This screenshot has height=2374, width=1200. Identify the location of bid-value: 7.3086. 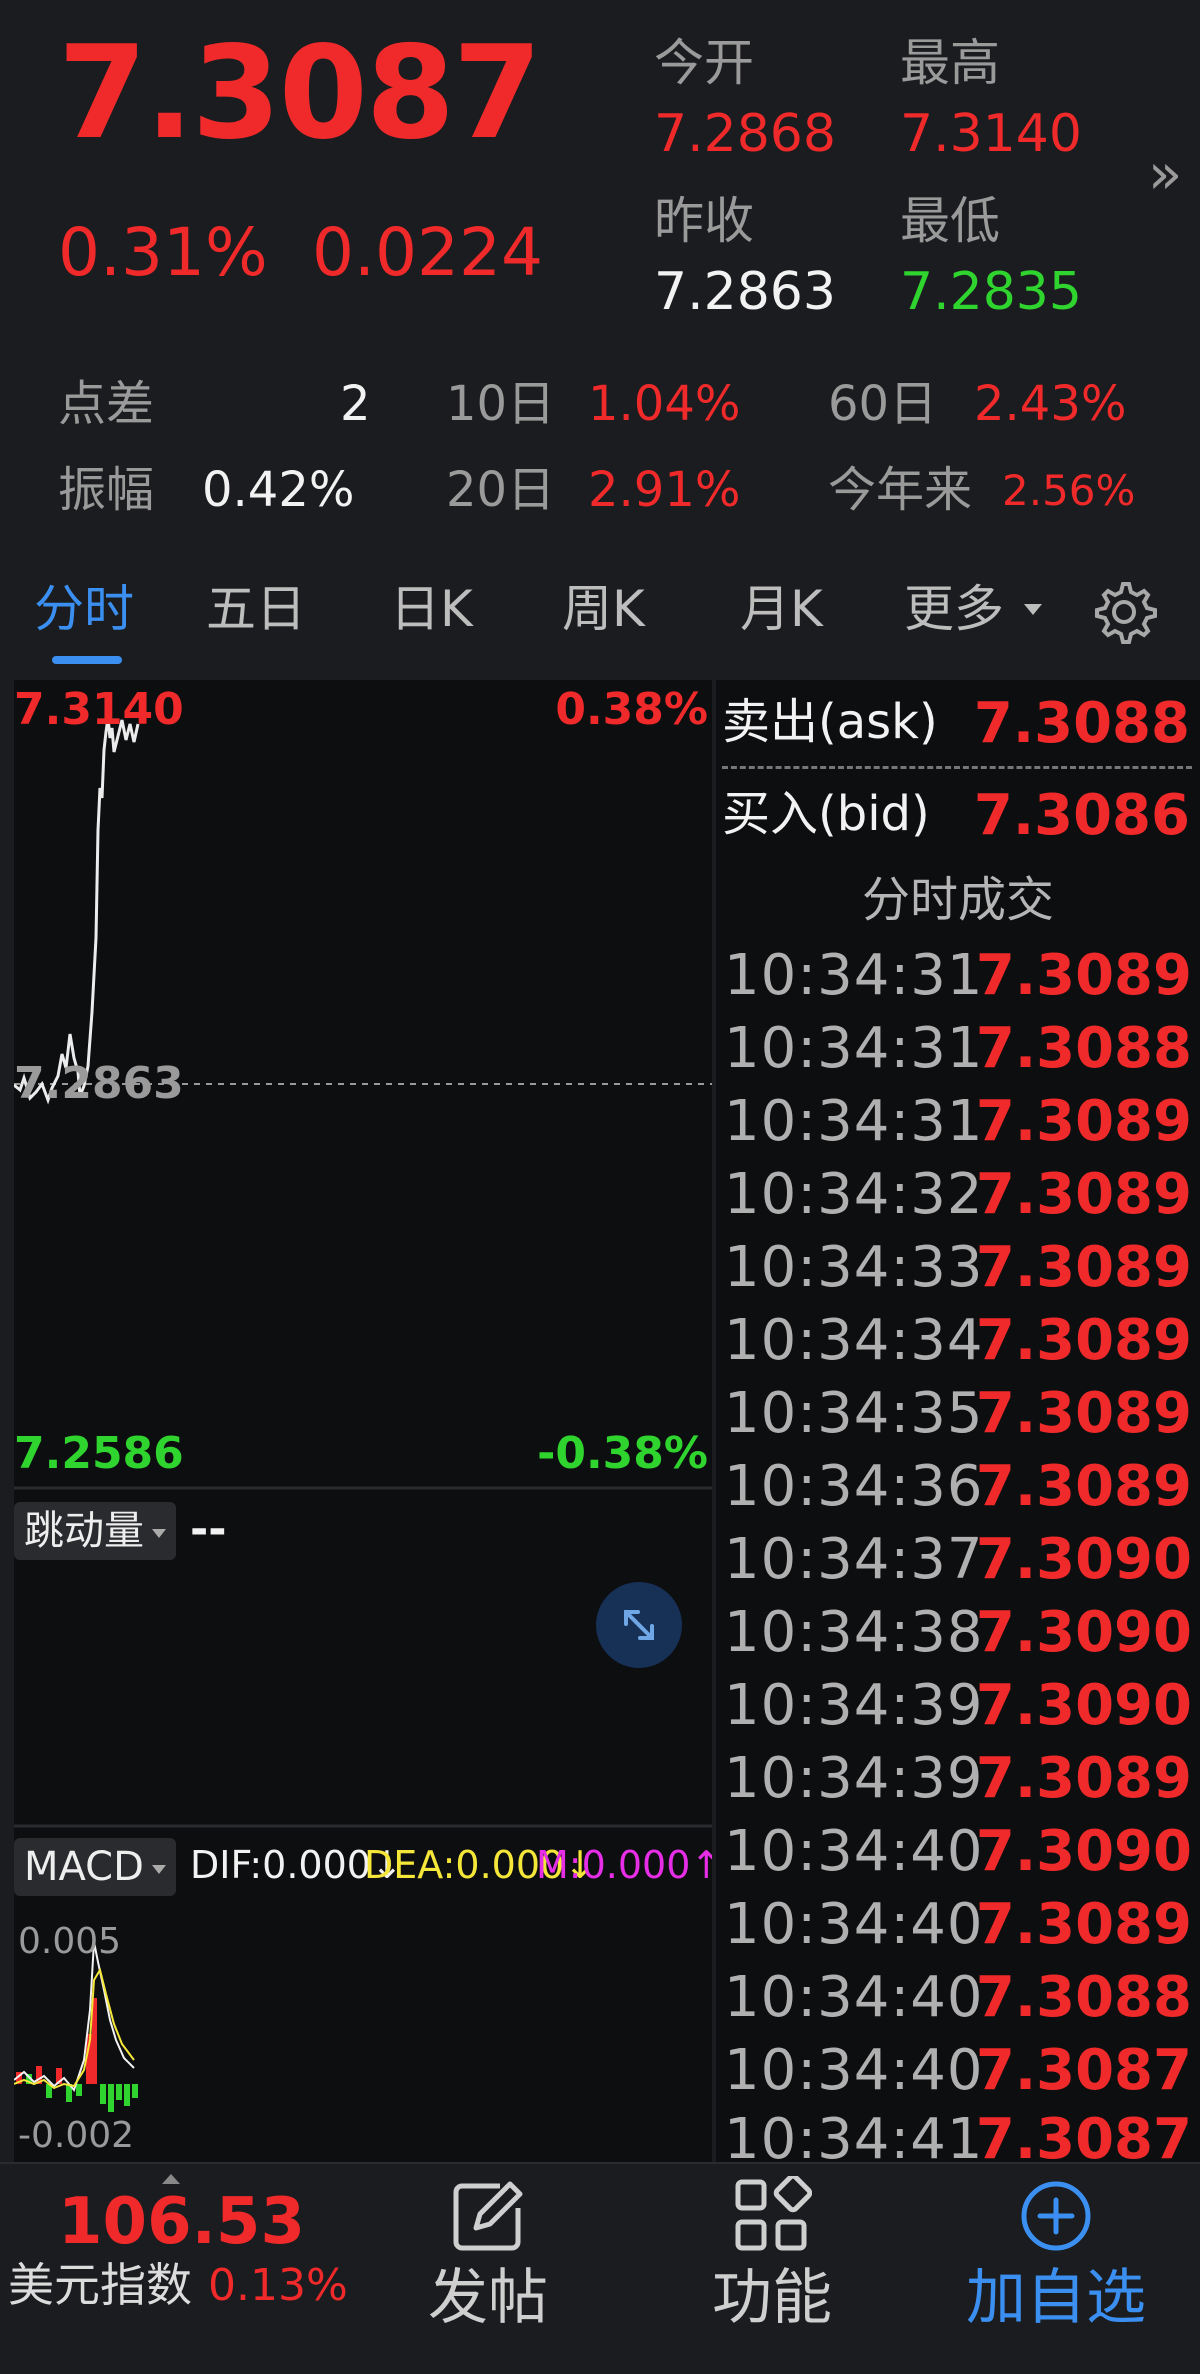
(1081, 815).